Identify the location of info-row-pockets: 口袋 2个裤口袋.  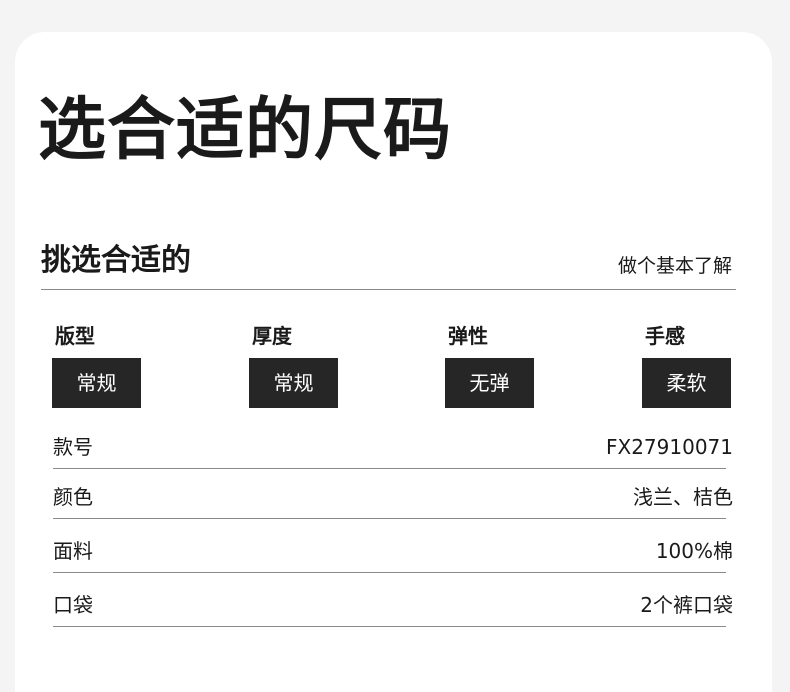
(393, 600).